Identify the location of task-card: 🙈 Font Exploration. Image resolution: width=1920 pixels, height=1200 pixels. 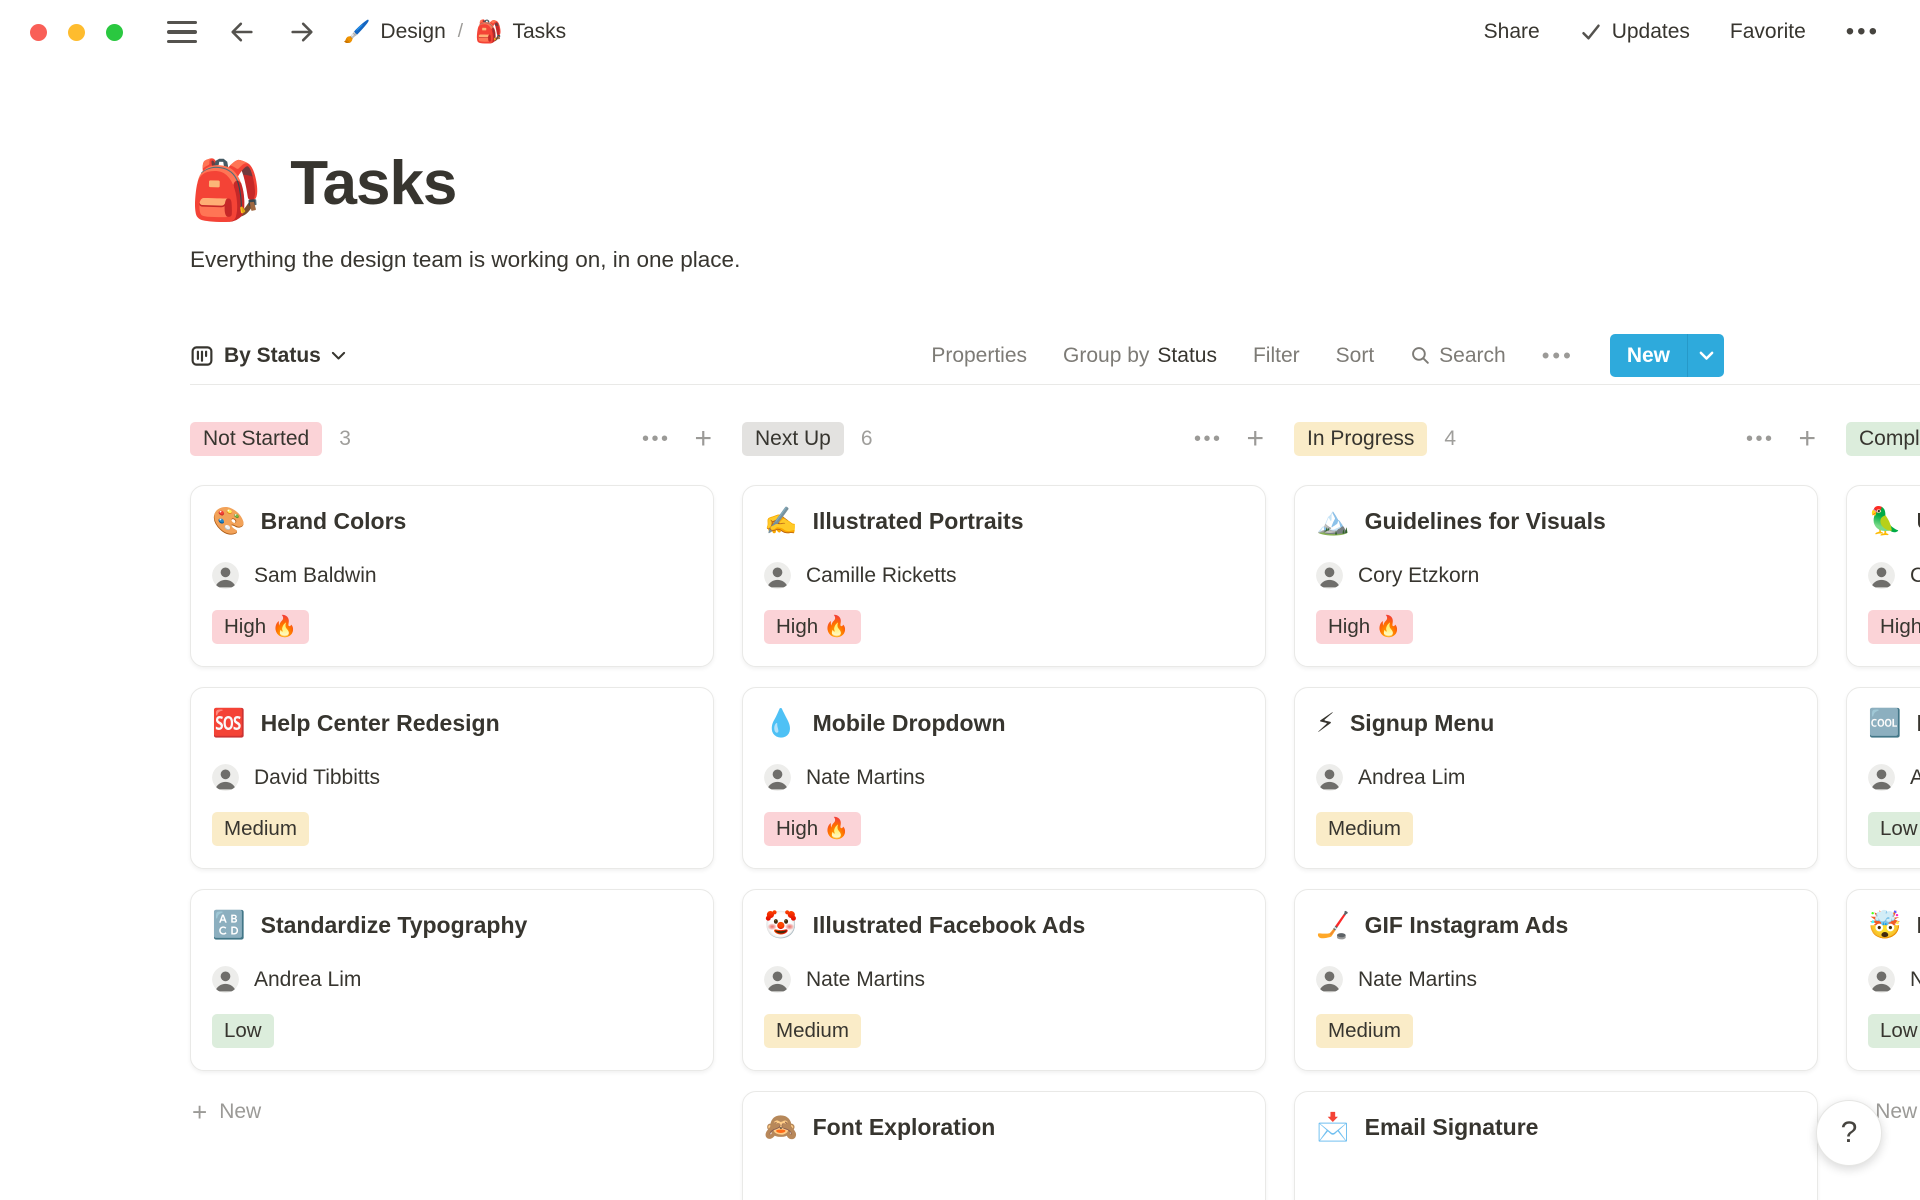
(1004, 1145).